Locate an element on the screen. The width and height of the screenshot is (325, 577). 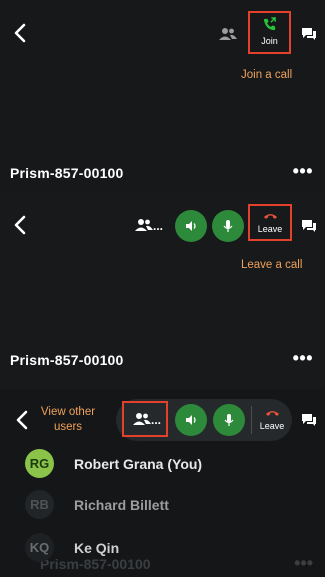
join-button: Join is located at coordinates (269, 32).